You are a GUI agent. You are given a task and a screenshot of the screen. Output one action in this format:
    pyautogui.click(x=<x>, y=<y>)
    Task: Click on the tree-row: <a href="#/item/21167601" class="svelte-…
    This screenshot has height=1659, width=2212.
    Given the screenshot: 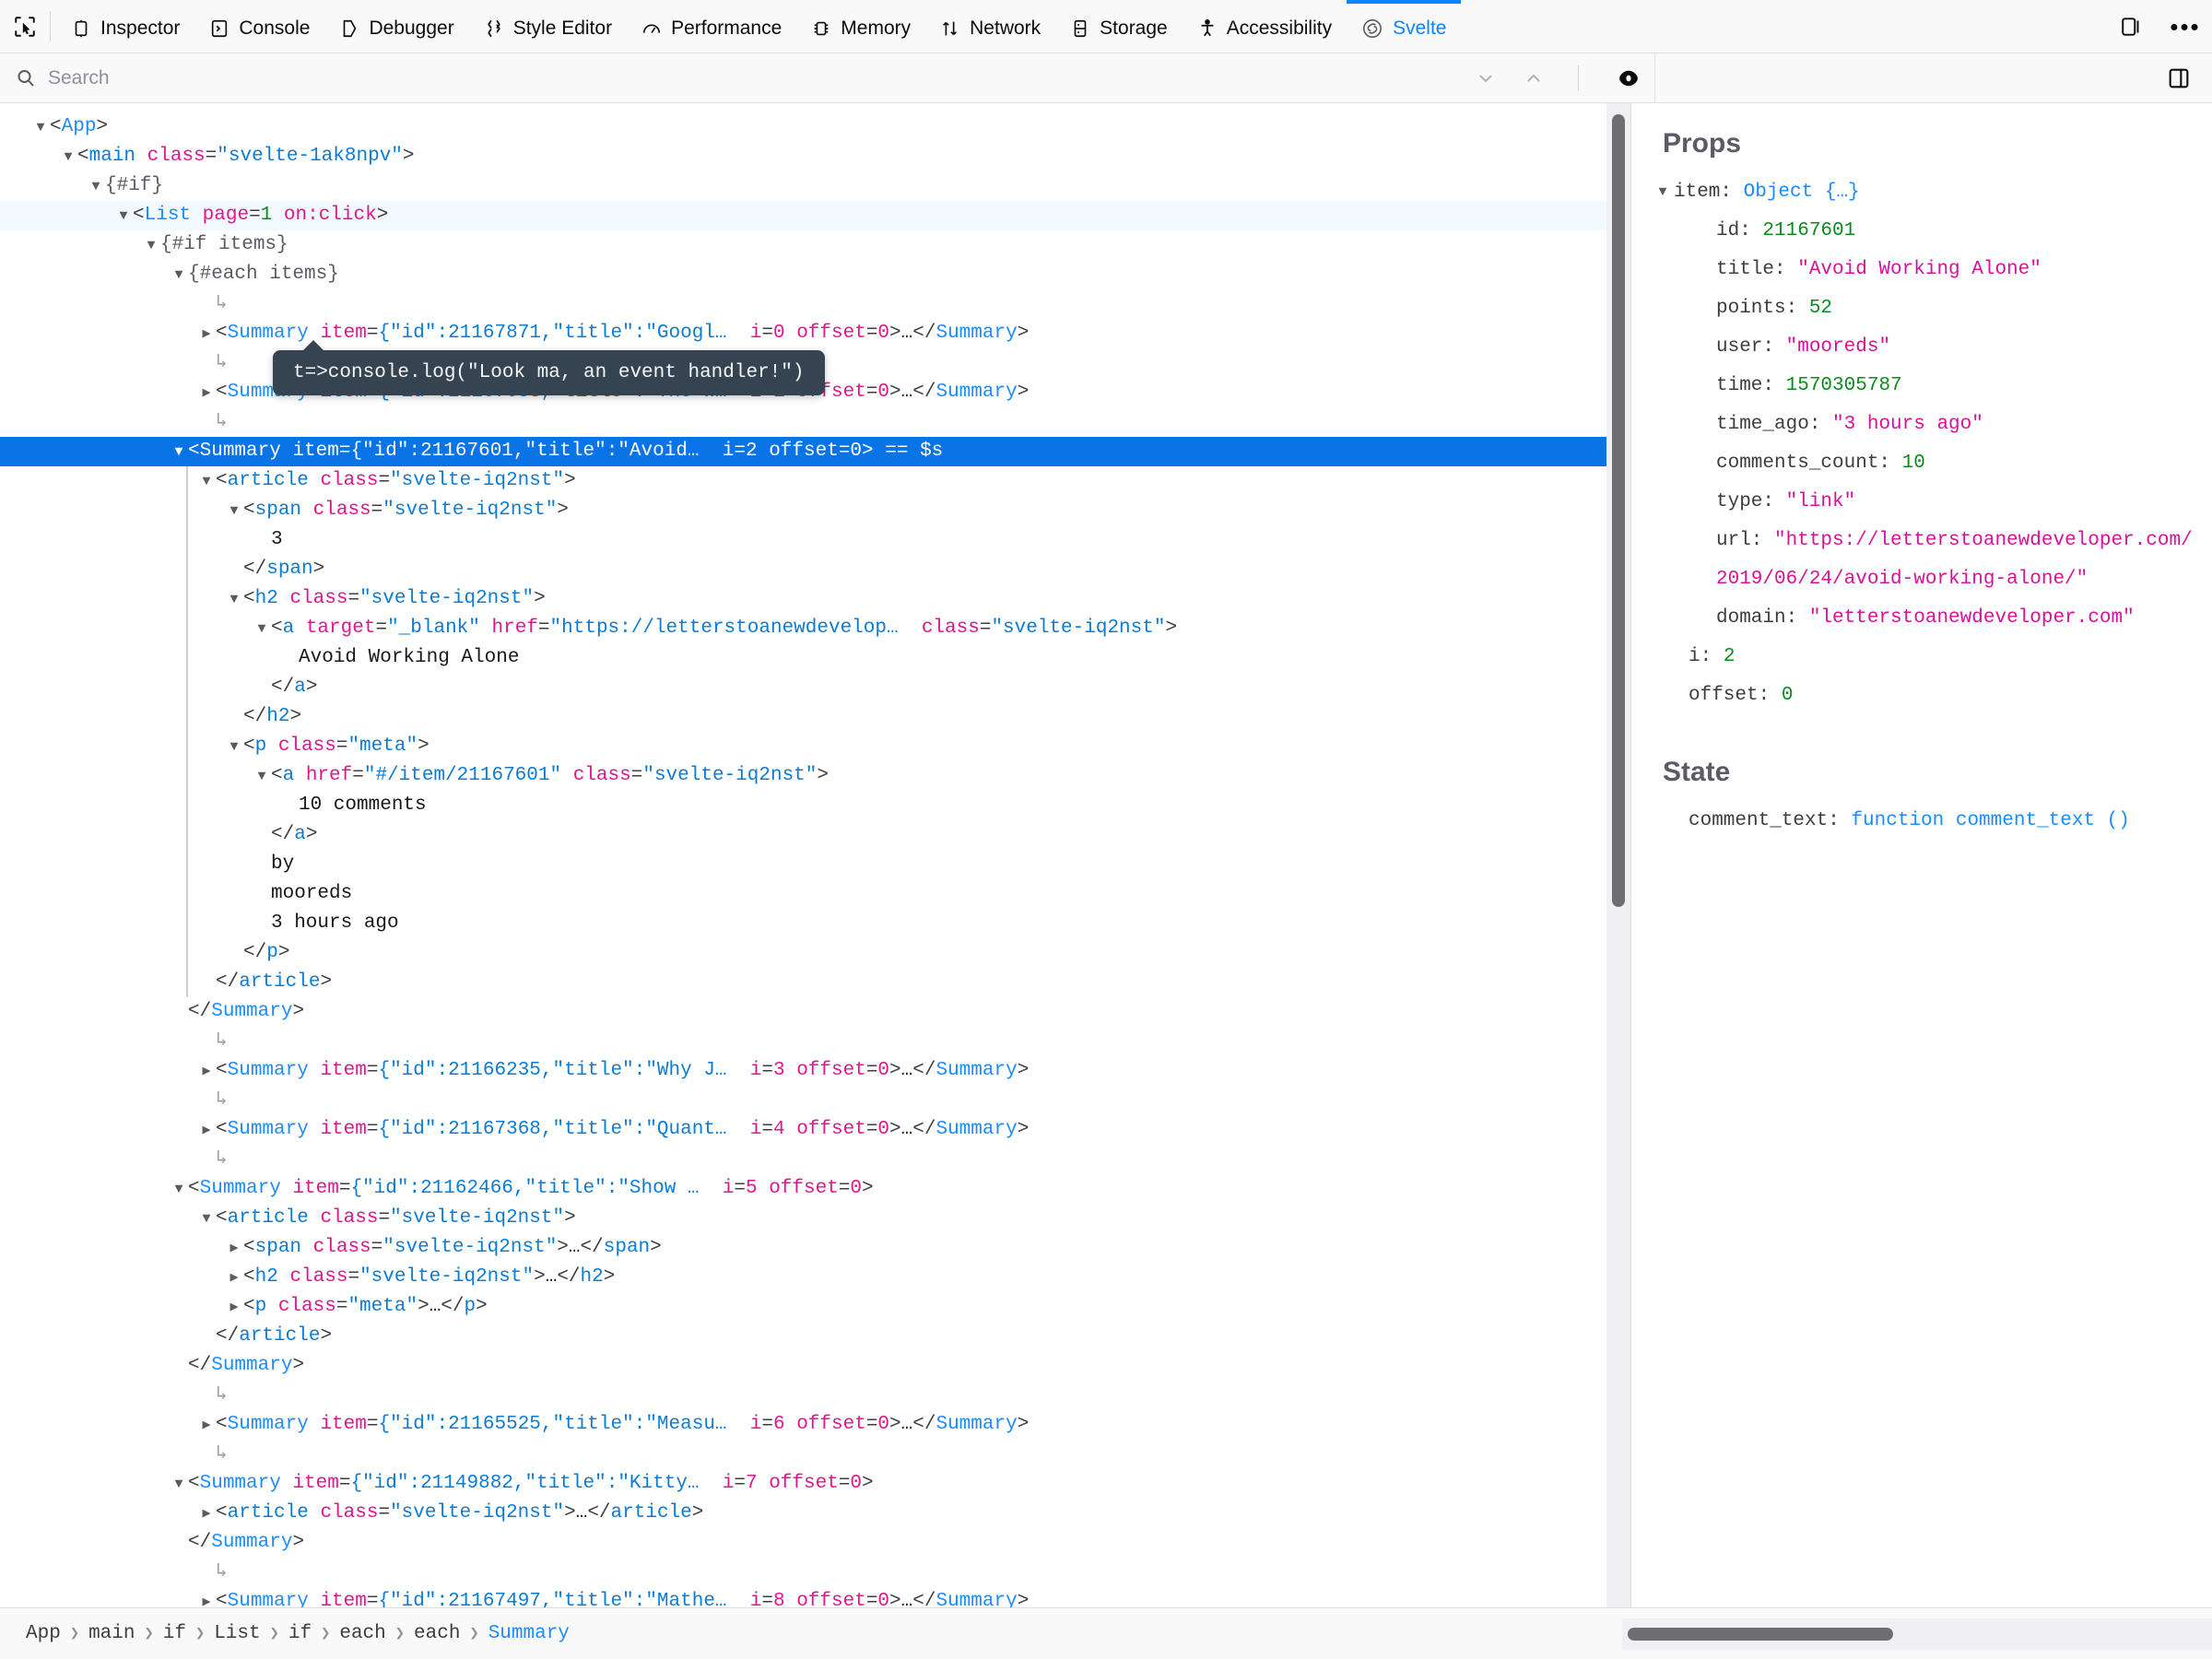 What is the action you would take?
    pyautogui.click(x=815, y=776)
    